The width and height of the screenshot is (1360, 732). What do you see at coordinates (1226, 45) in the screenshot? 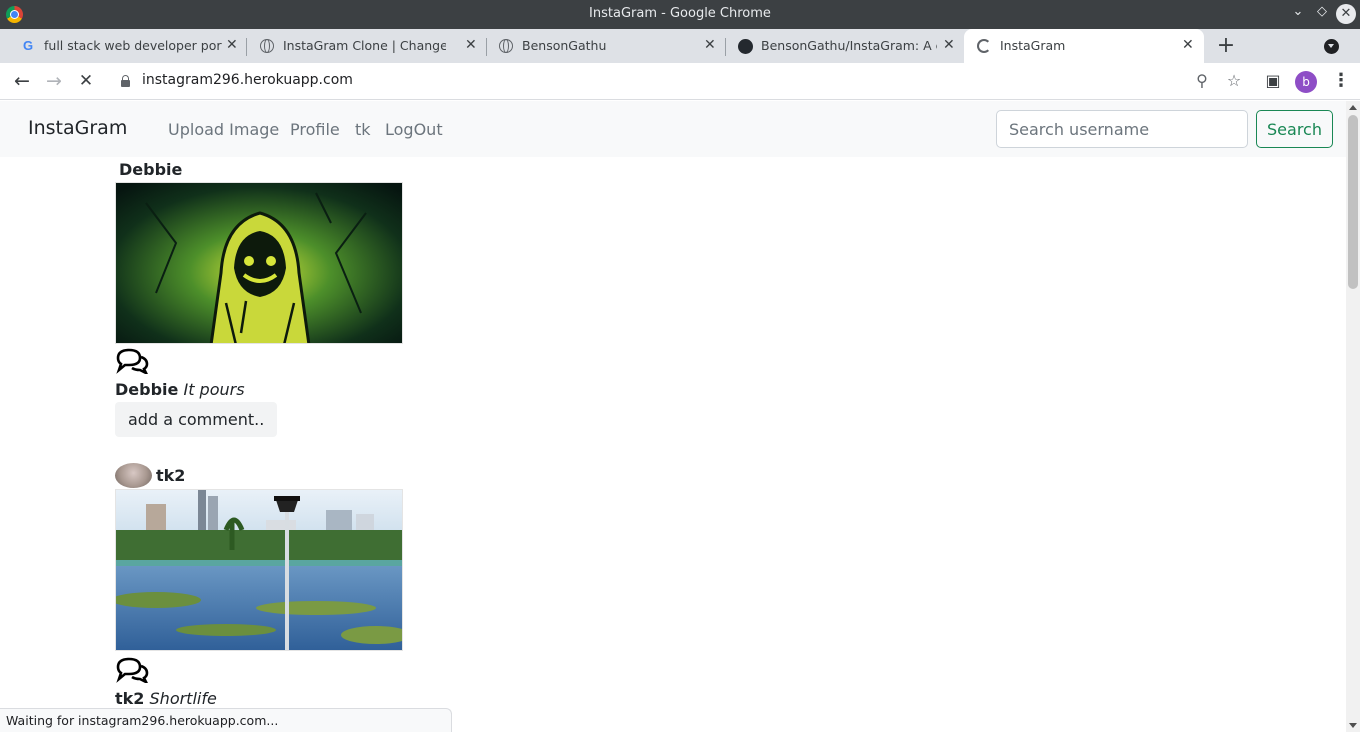
I see `new-tab-icon: +` at bounding box center [1226, 45].